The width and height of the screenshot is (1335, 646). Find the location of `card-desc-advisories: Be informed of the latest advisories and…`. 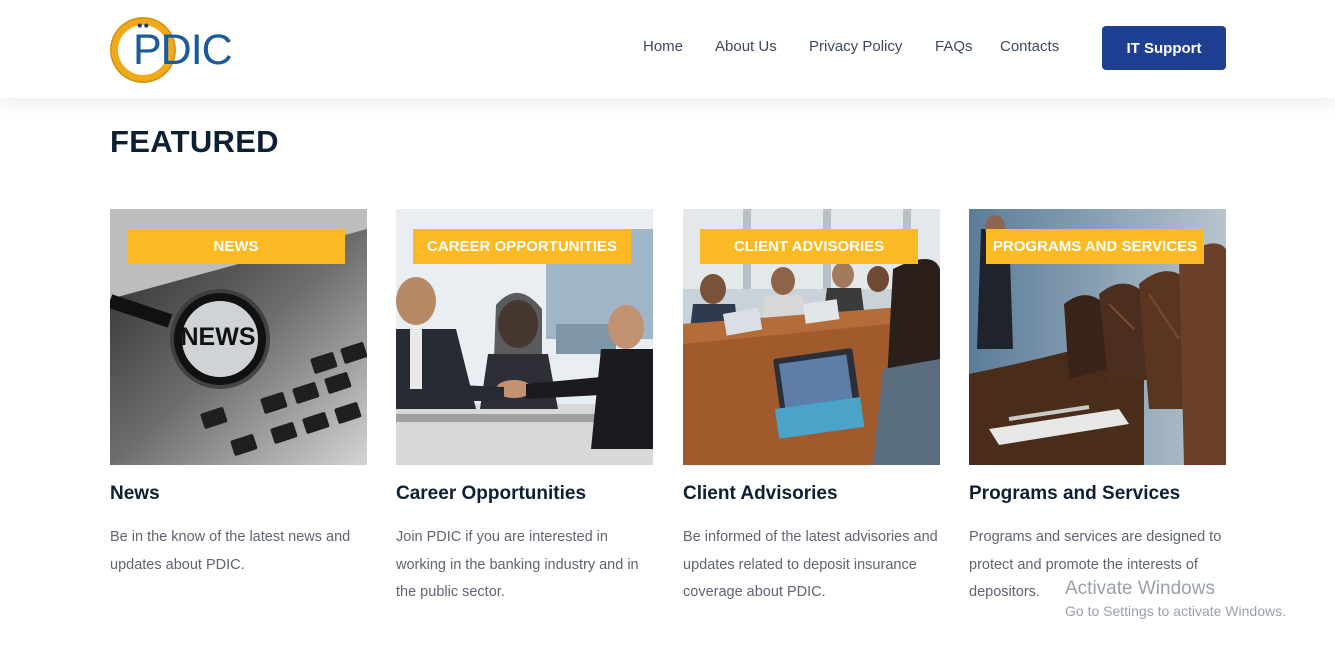

card-desc-advisories: Be informed of the latest advisories and… is located at coordinates (810, 564).